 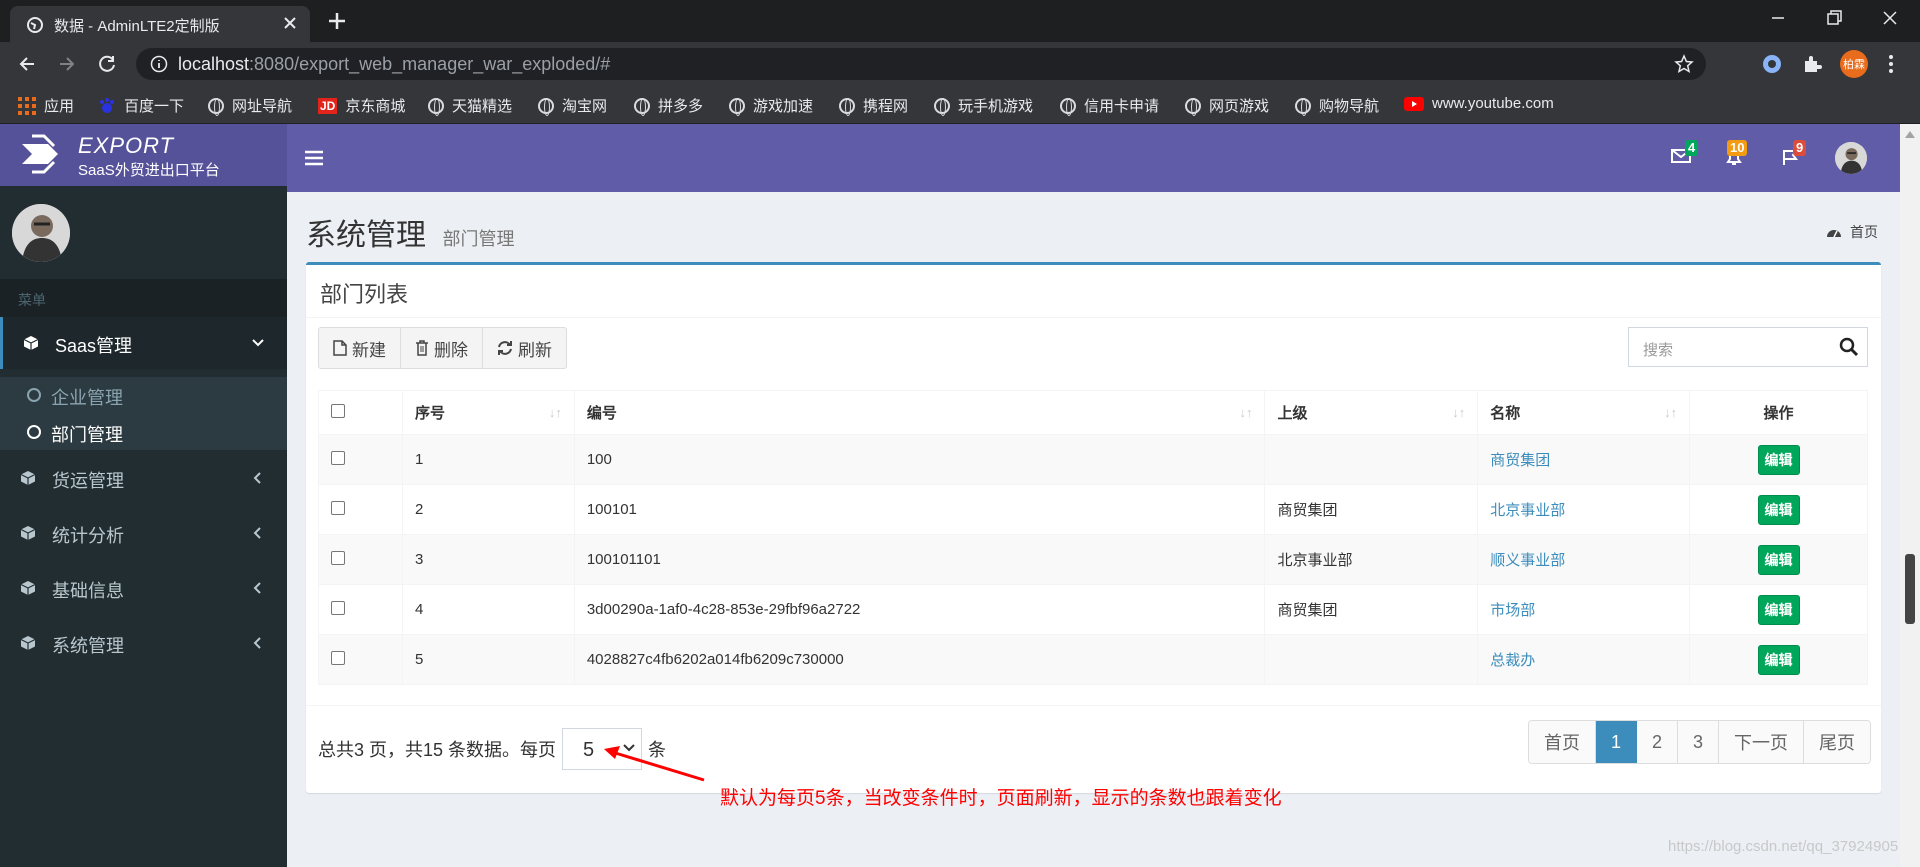 I want to click on bookmark-ctrip: 携程网, so click(x=873, y=105).